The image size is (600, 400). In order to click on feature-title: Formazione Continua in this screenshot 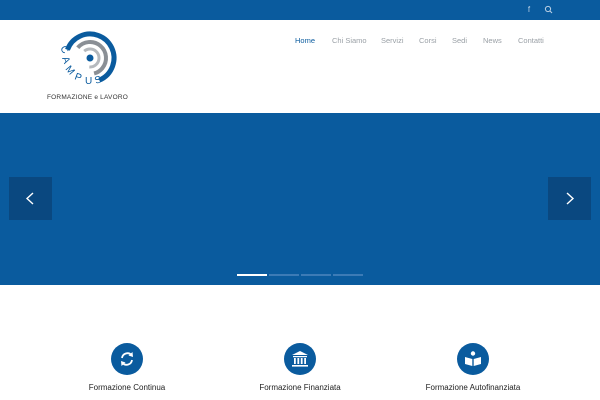, I will do `click(127, 387)`.